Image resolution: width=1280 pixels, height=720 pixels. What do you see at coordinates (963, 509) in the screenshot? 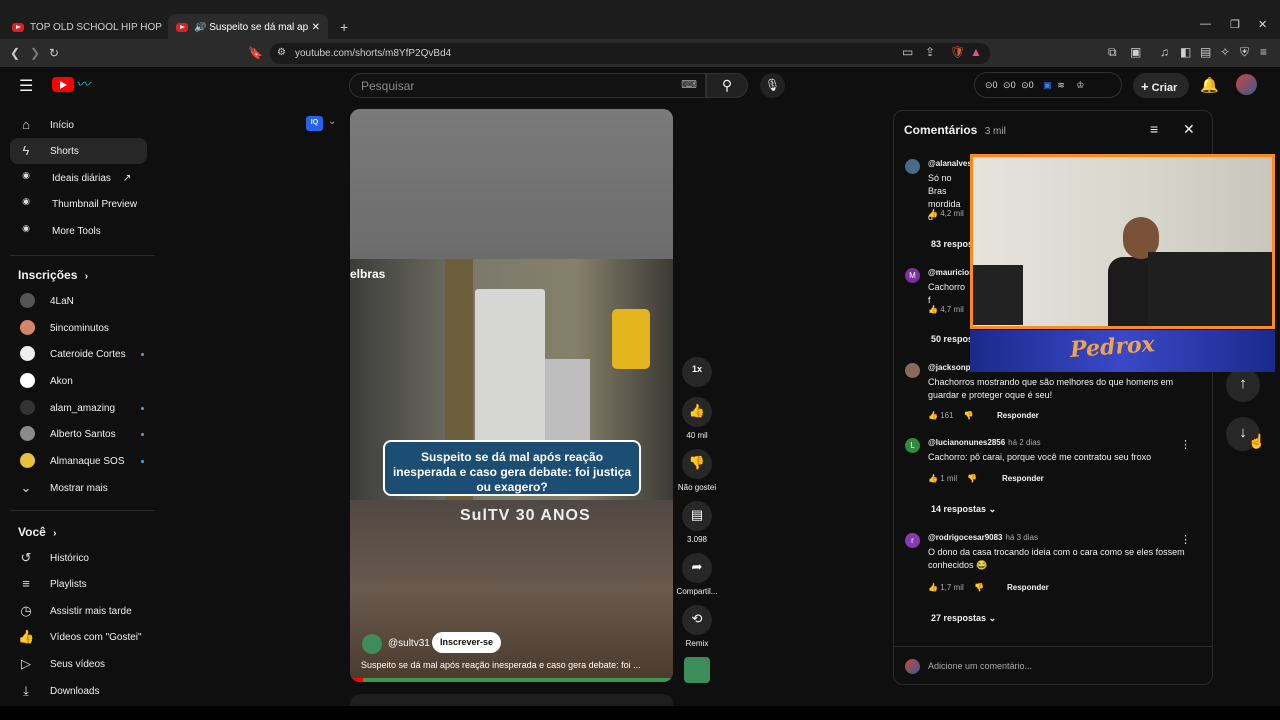
I see `replies-toggle: 14 respostas ⌄` at bounding box center [963, 509].